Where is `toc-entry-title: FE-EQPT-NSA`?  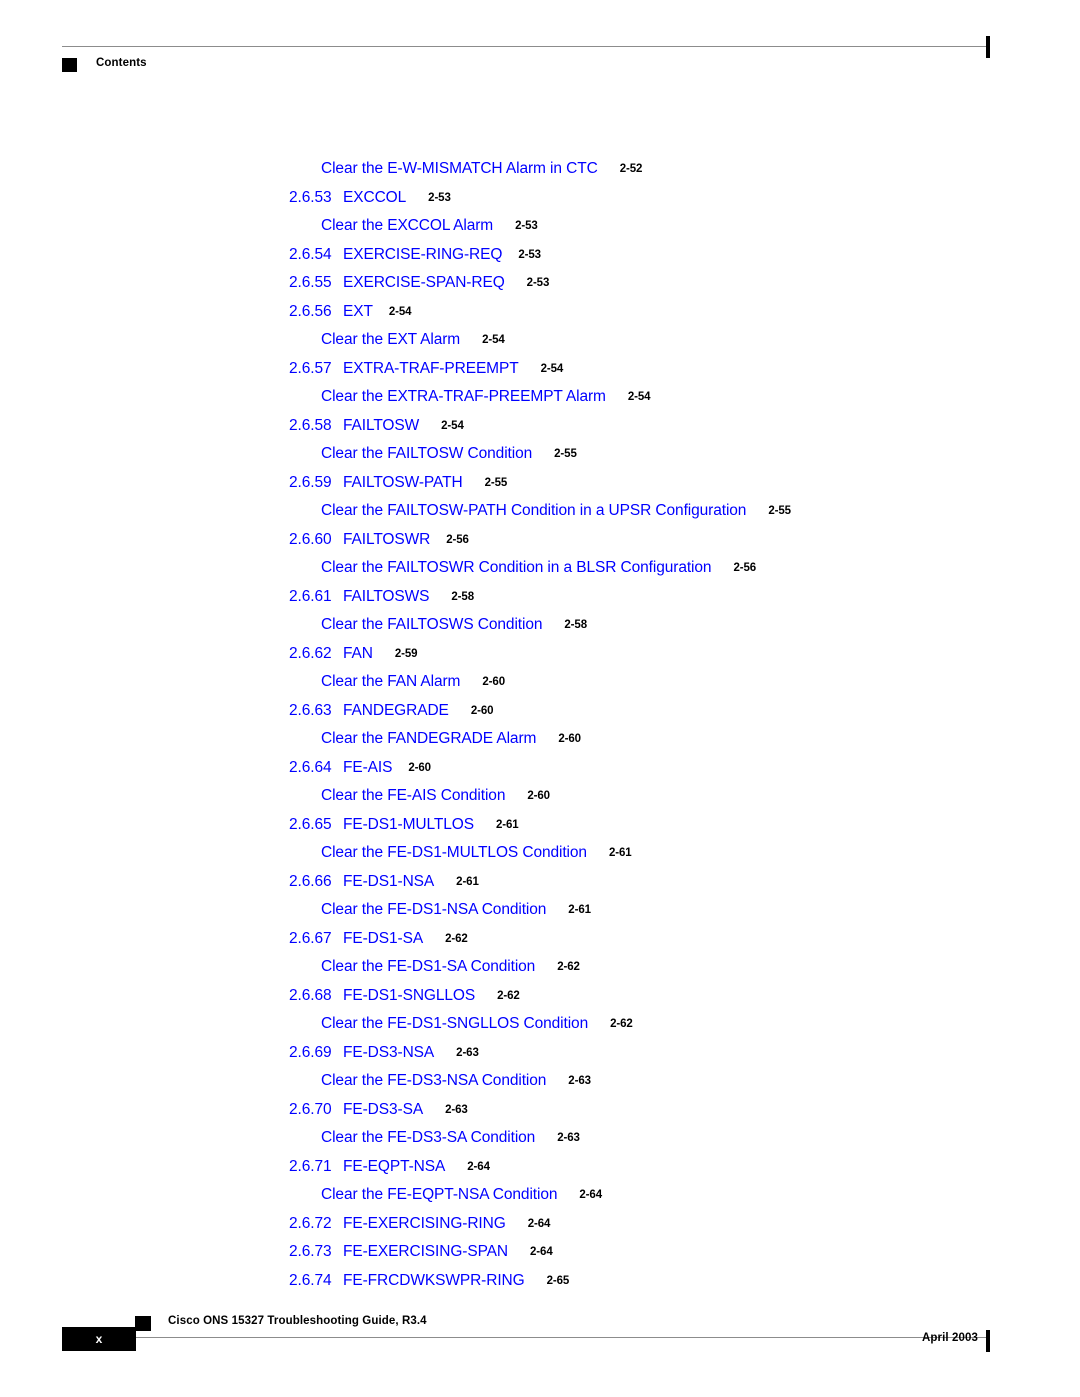
toc-entry-title: FE-EQPT-NSA is located at coordinates (394, 1166).